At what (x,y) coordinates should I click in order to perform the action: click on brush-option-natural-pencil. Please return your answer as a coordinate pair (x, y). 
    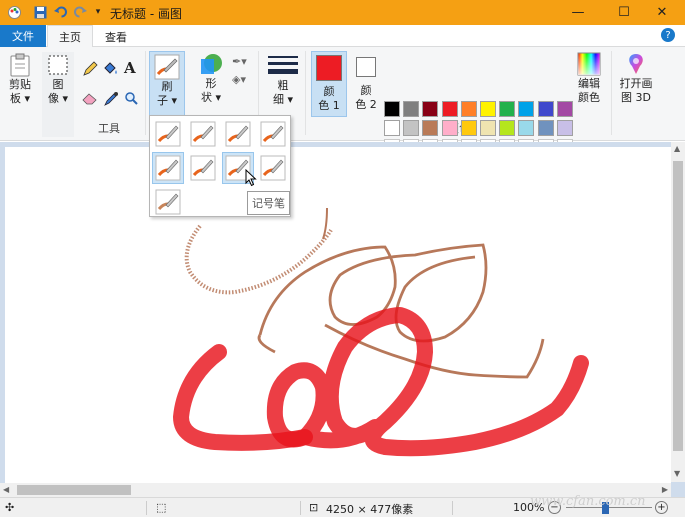
    Looking at the image, I should click on (273, 168).